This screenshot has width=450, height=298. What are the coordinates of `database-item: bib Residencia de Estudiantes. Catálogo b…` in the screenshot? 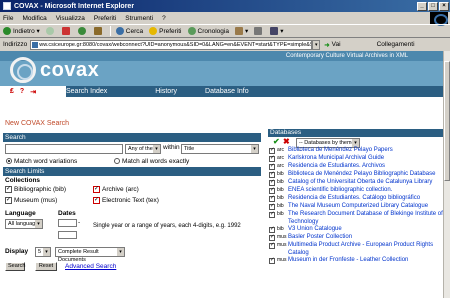 It's located at (358, 199).